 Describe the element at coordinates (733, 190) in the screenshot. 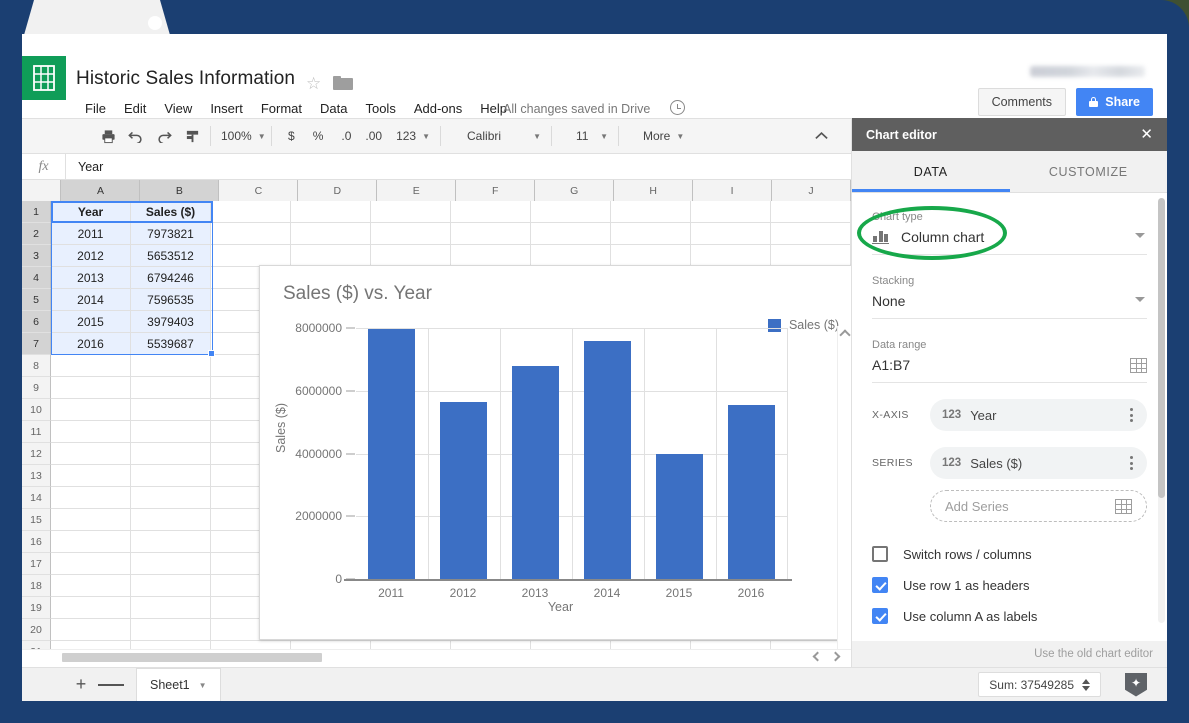

I see `column-header-i: I` at that location.